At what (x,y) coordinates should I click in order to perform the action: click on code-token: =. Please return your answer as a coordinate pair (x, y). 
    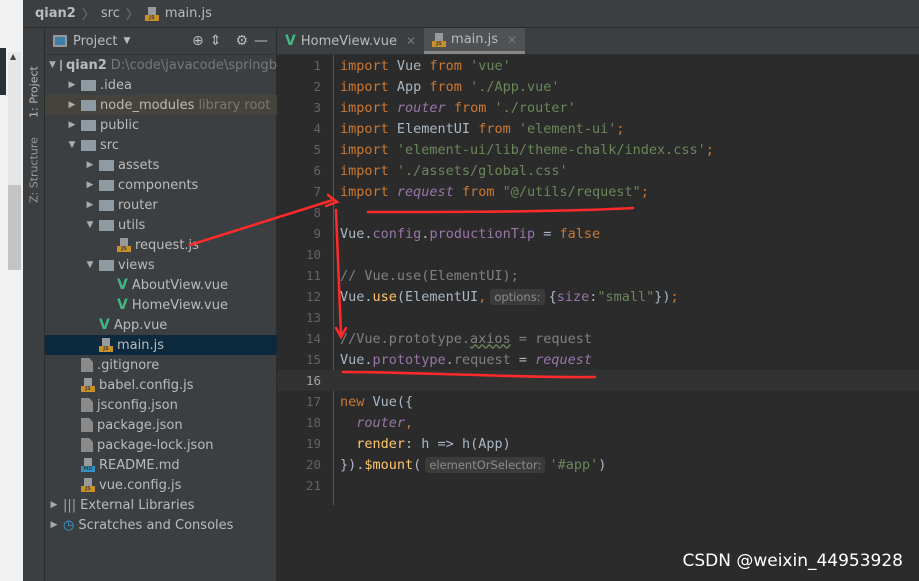
    Looking at the image, I should click on (547, 233).